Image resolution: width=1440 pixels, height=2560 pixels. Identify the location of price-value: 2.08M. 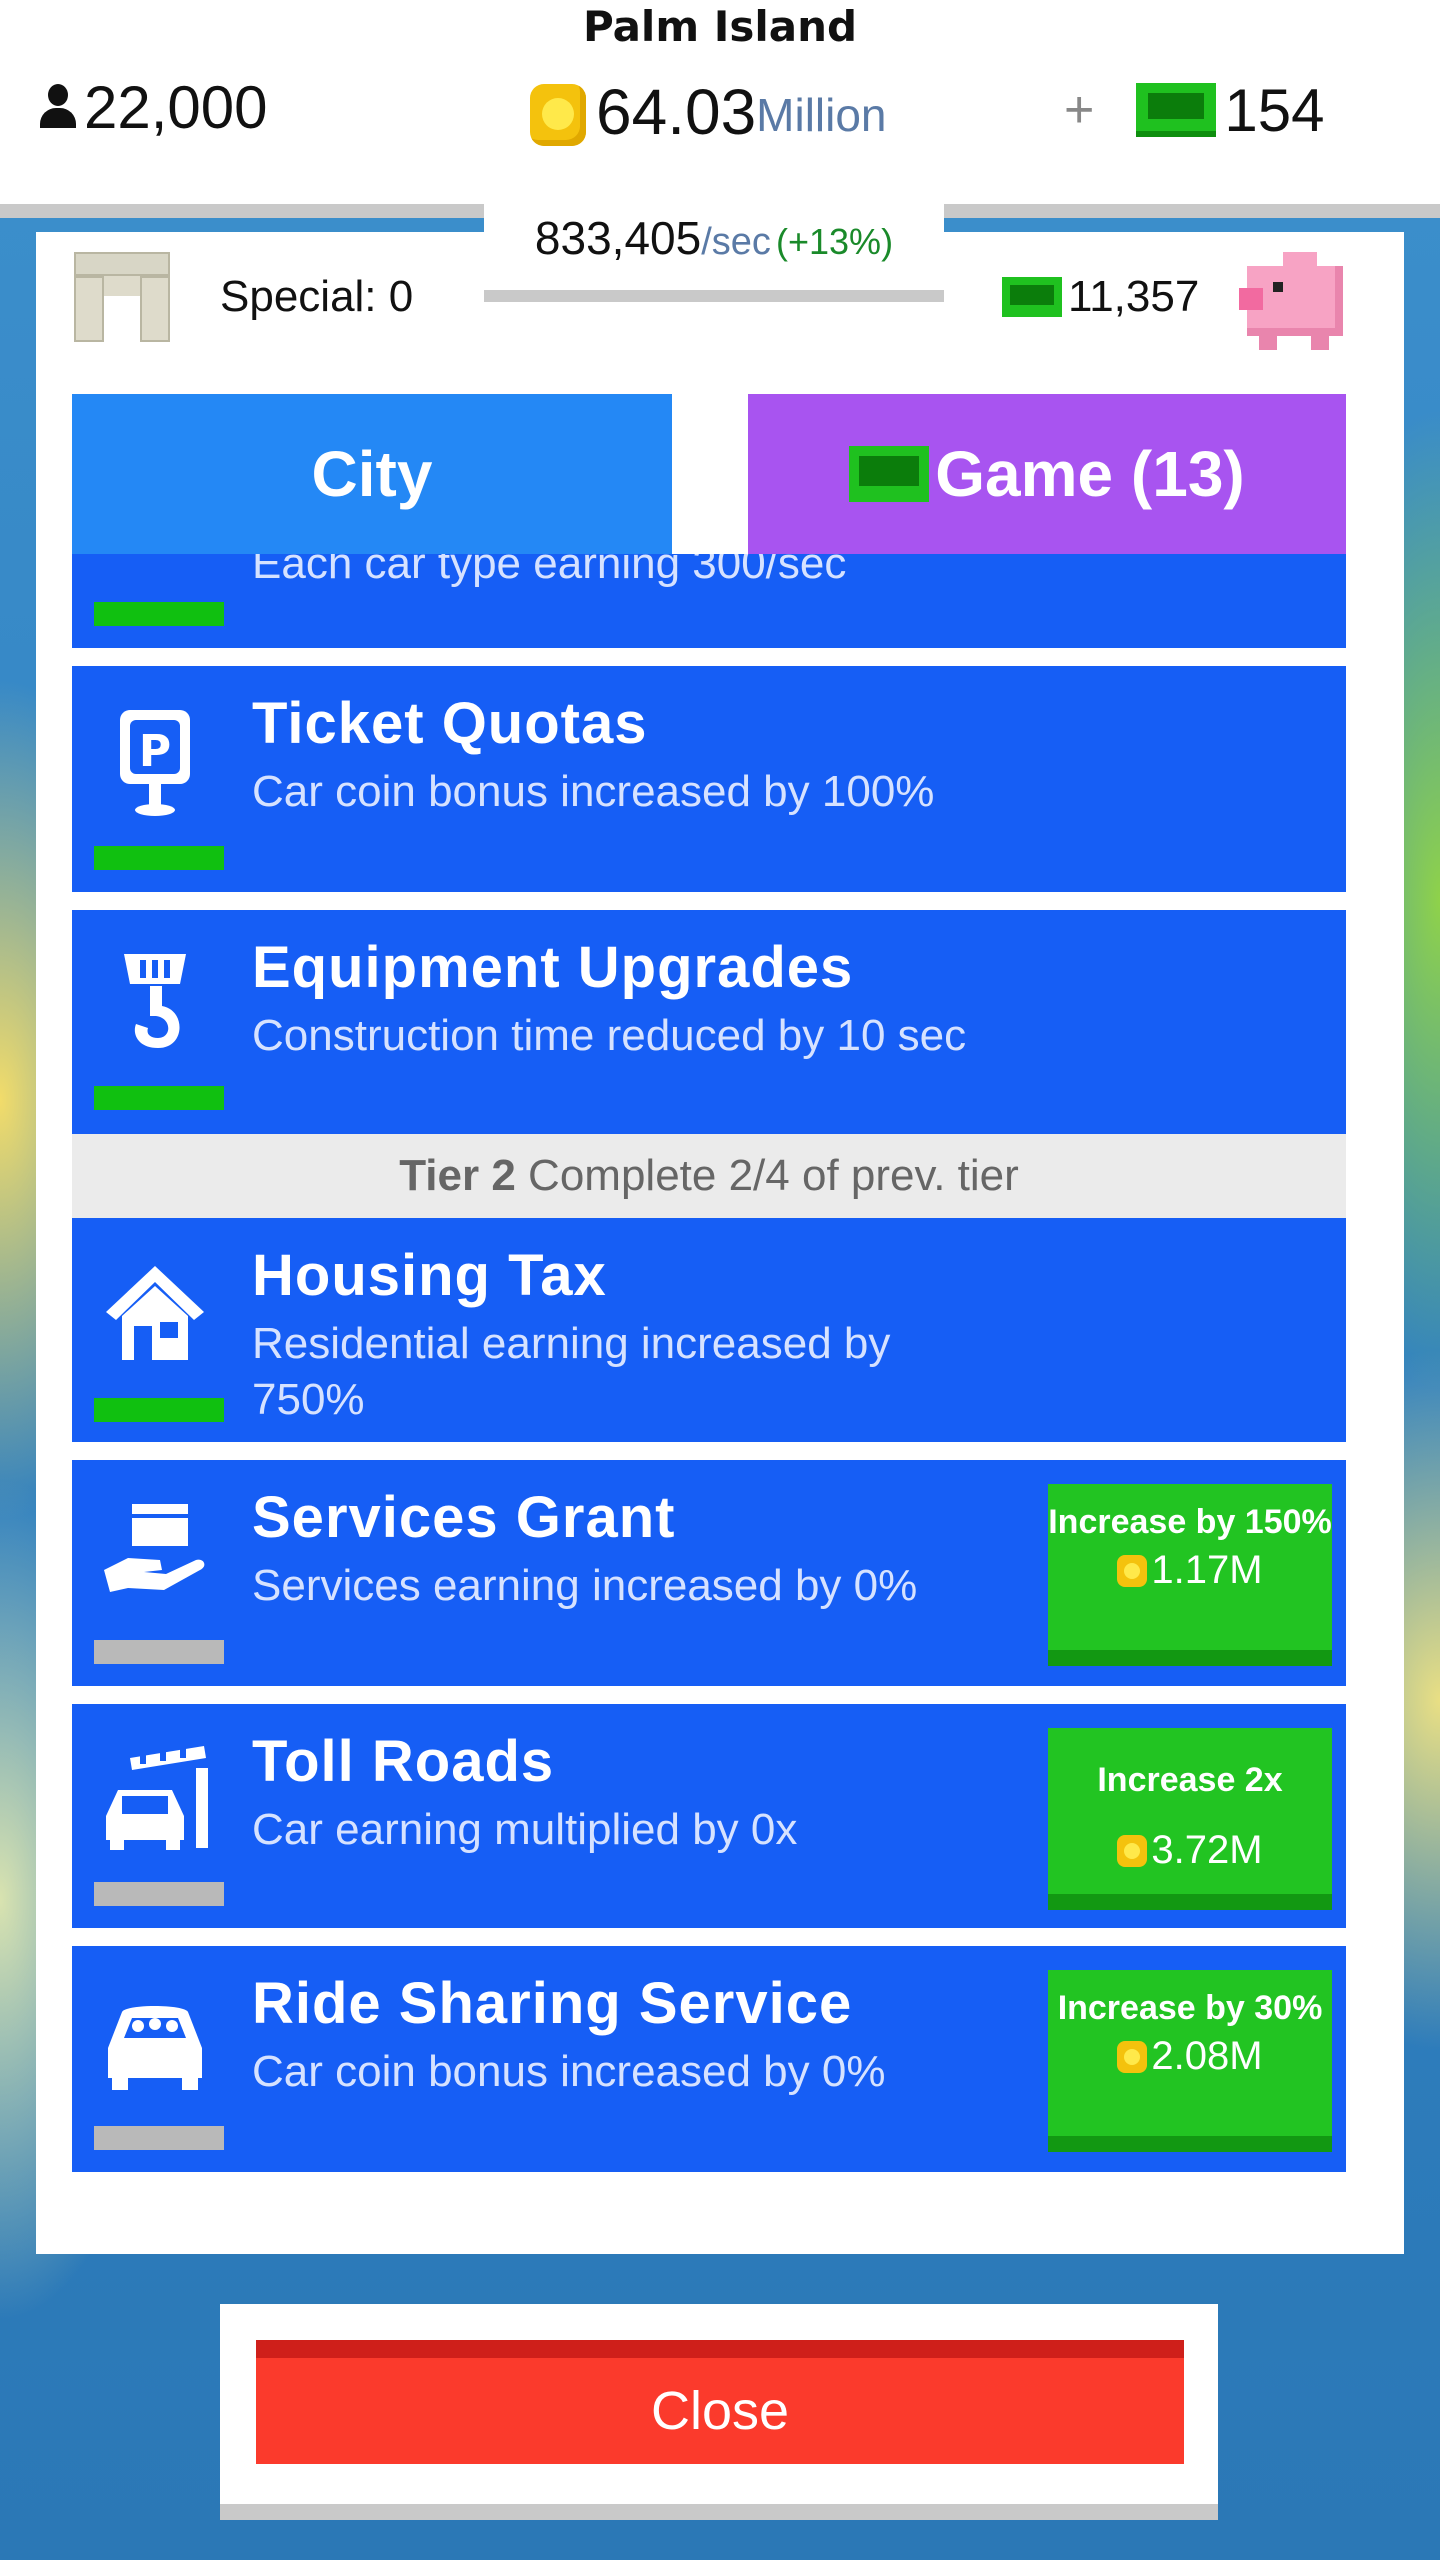
(1207, 2056).